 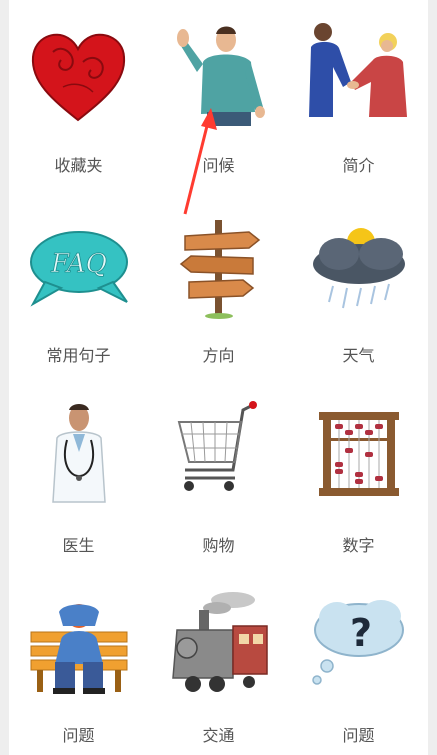 I want to click on shopping-cart-icon, so click(x=218, y=452).